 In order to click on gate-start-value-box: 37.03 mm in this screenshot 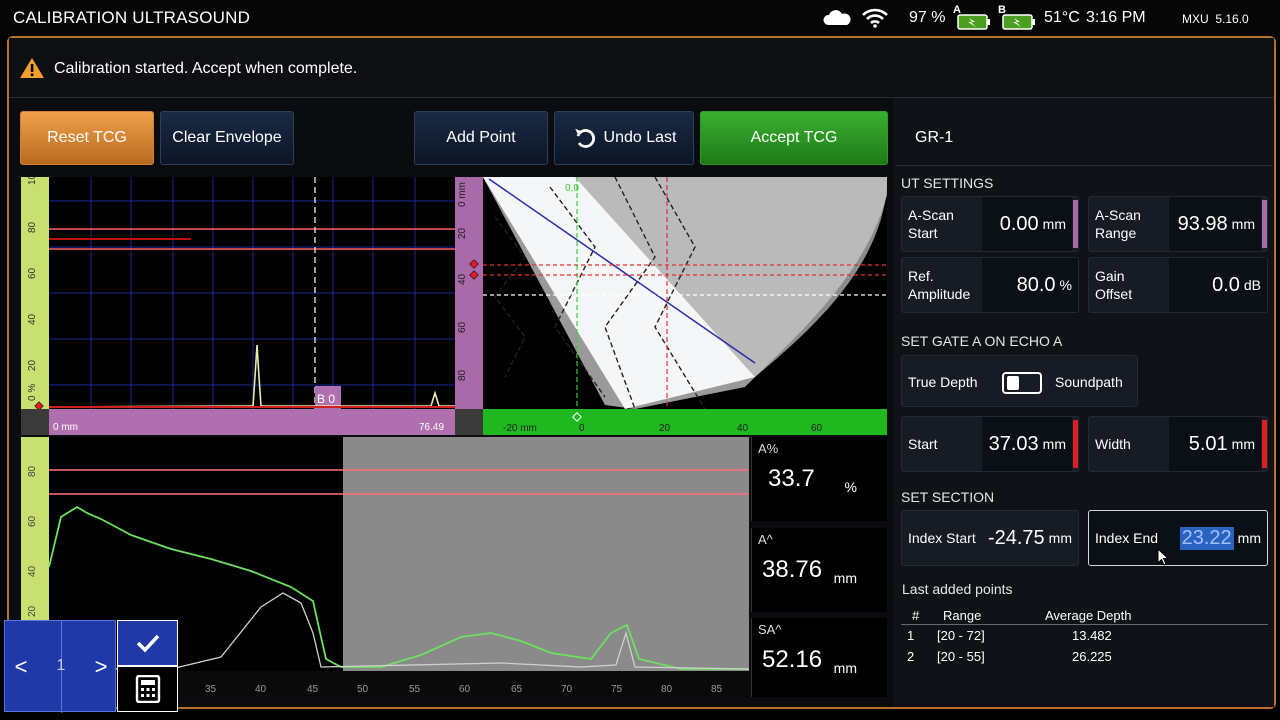, I will do `click(1027, 444)`.